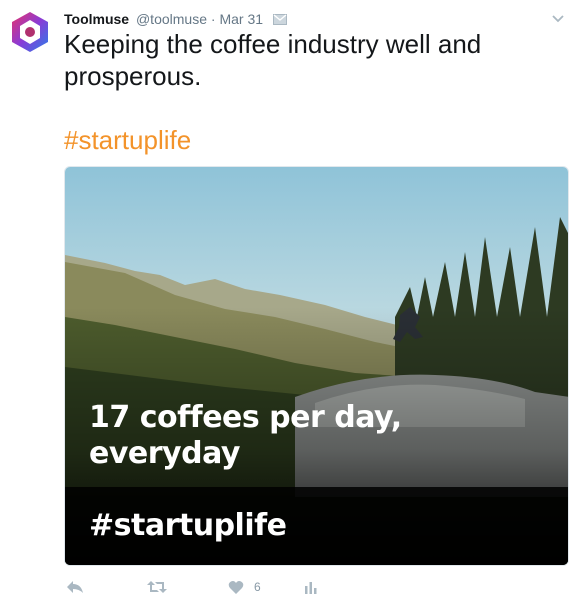 Image resolution: width=579 pixels, height=602 pixels. I want to click on envelope-icon, so click(279, 20).